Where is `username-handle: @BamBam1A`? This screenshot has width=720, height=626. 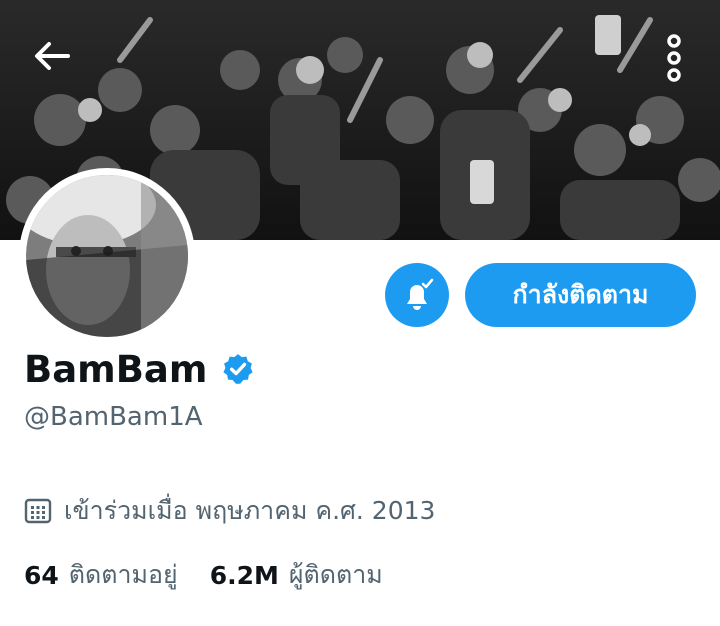 username-handle: @BamBam1A is located at coordinates (113, 417).